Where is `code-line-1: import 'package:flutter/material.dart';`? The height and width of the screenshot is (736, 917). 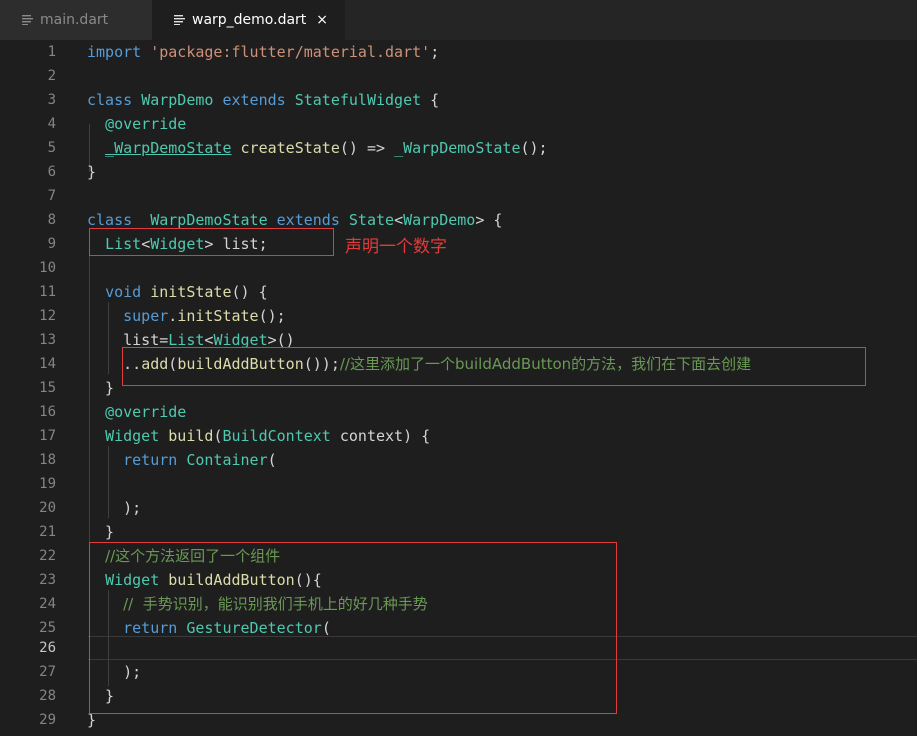 code-line-1: import 'package:flutter/material.dart'; is located at coordinates (263, 52).